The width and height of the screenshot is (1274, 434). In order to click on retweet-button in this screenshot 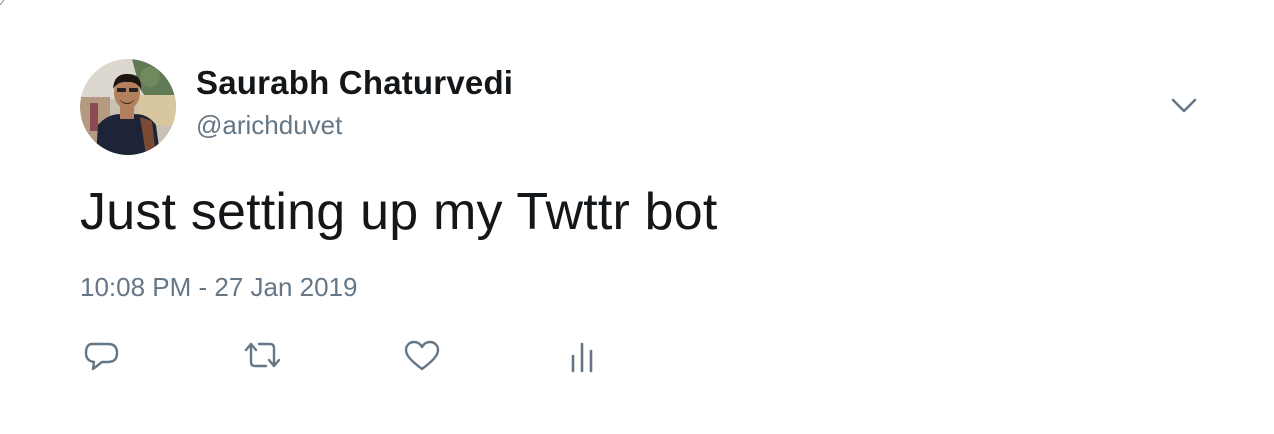, I will do `click(262, 356)`.